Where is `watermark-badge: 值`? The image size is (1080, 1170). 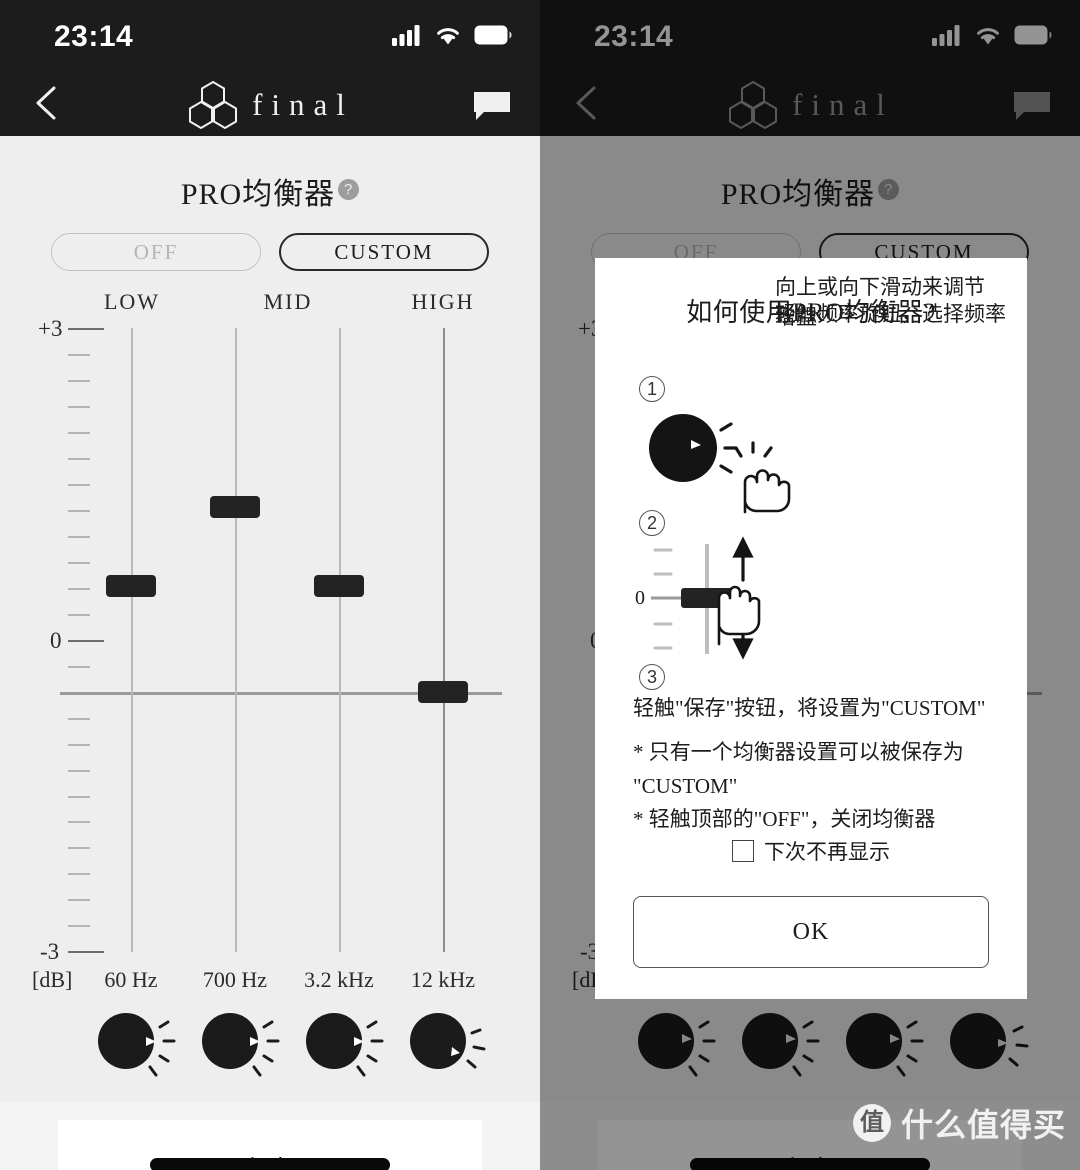
watermark-badge: 值 is located at coordinates (871, 1123).